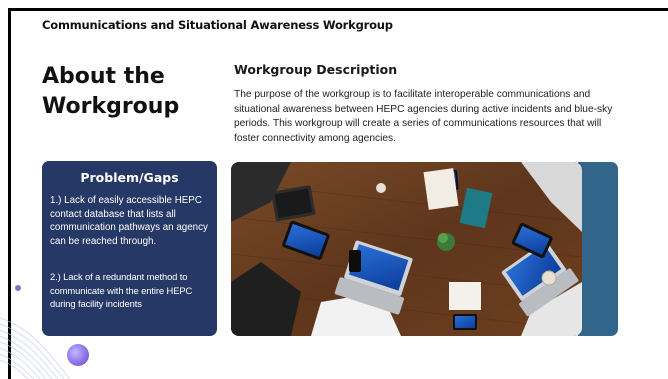 Image resolution: width=668 pixels, height=379 pixels. Describe the element at coordinates (35, 348) in the screenshot. I see `wave-lines-decoration` at that location.